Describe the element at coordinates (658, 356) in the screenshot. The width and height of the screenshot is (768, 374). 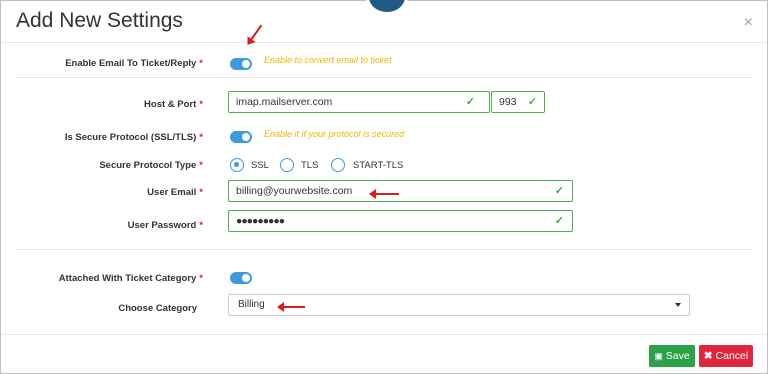
I see `floppy-disk-icon: ▣` at that location.